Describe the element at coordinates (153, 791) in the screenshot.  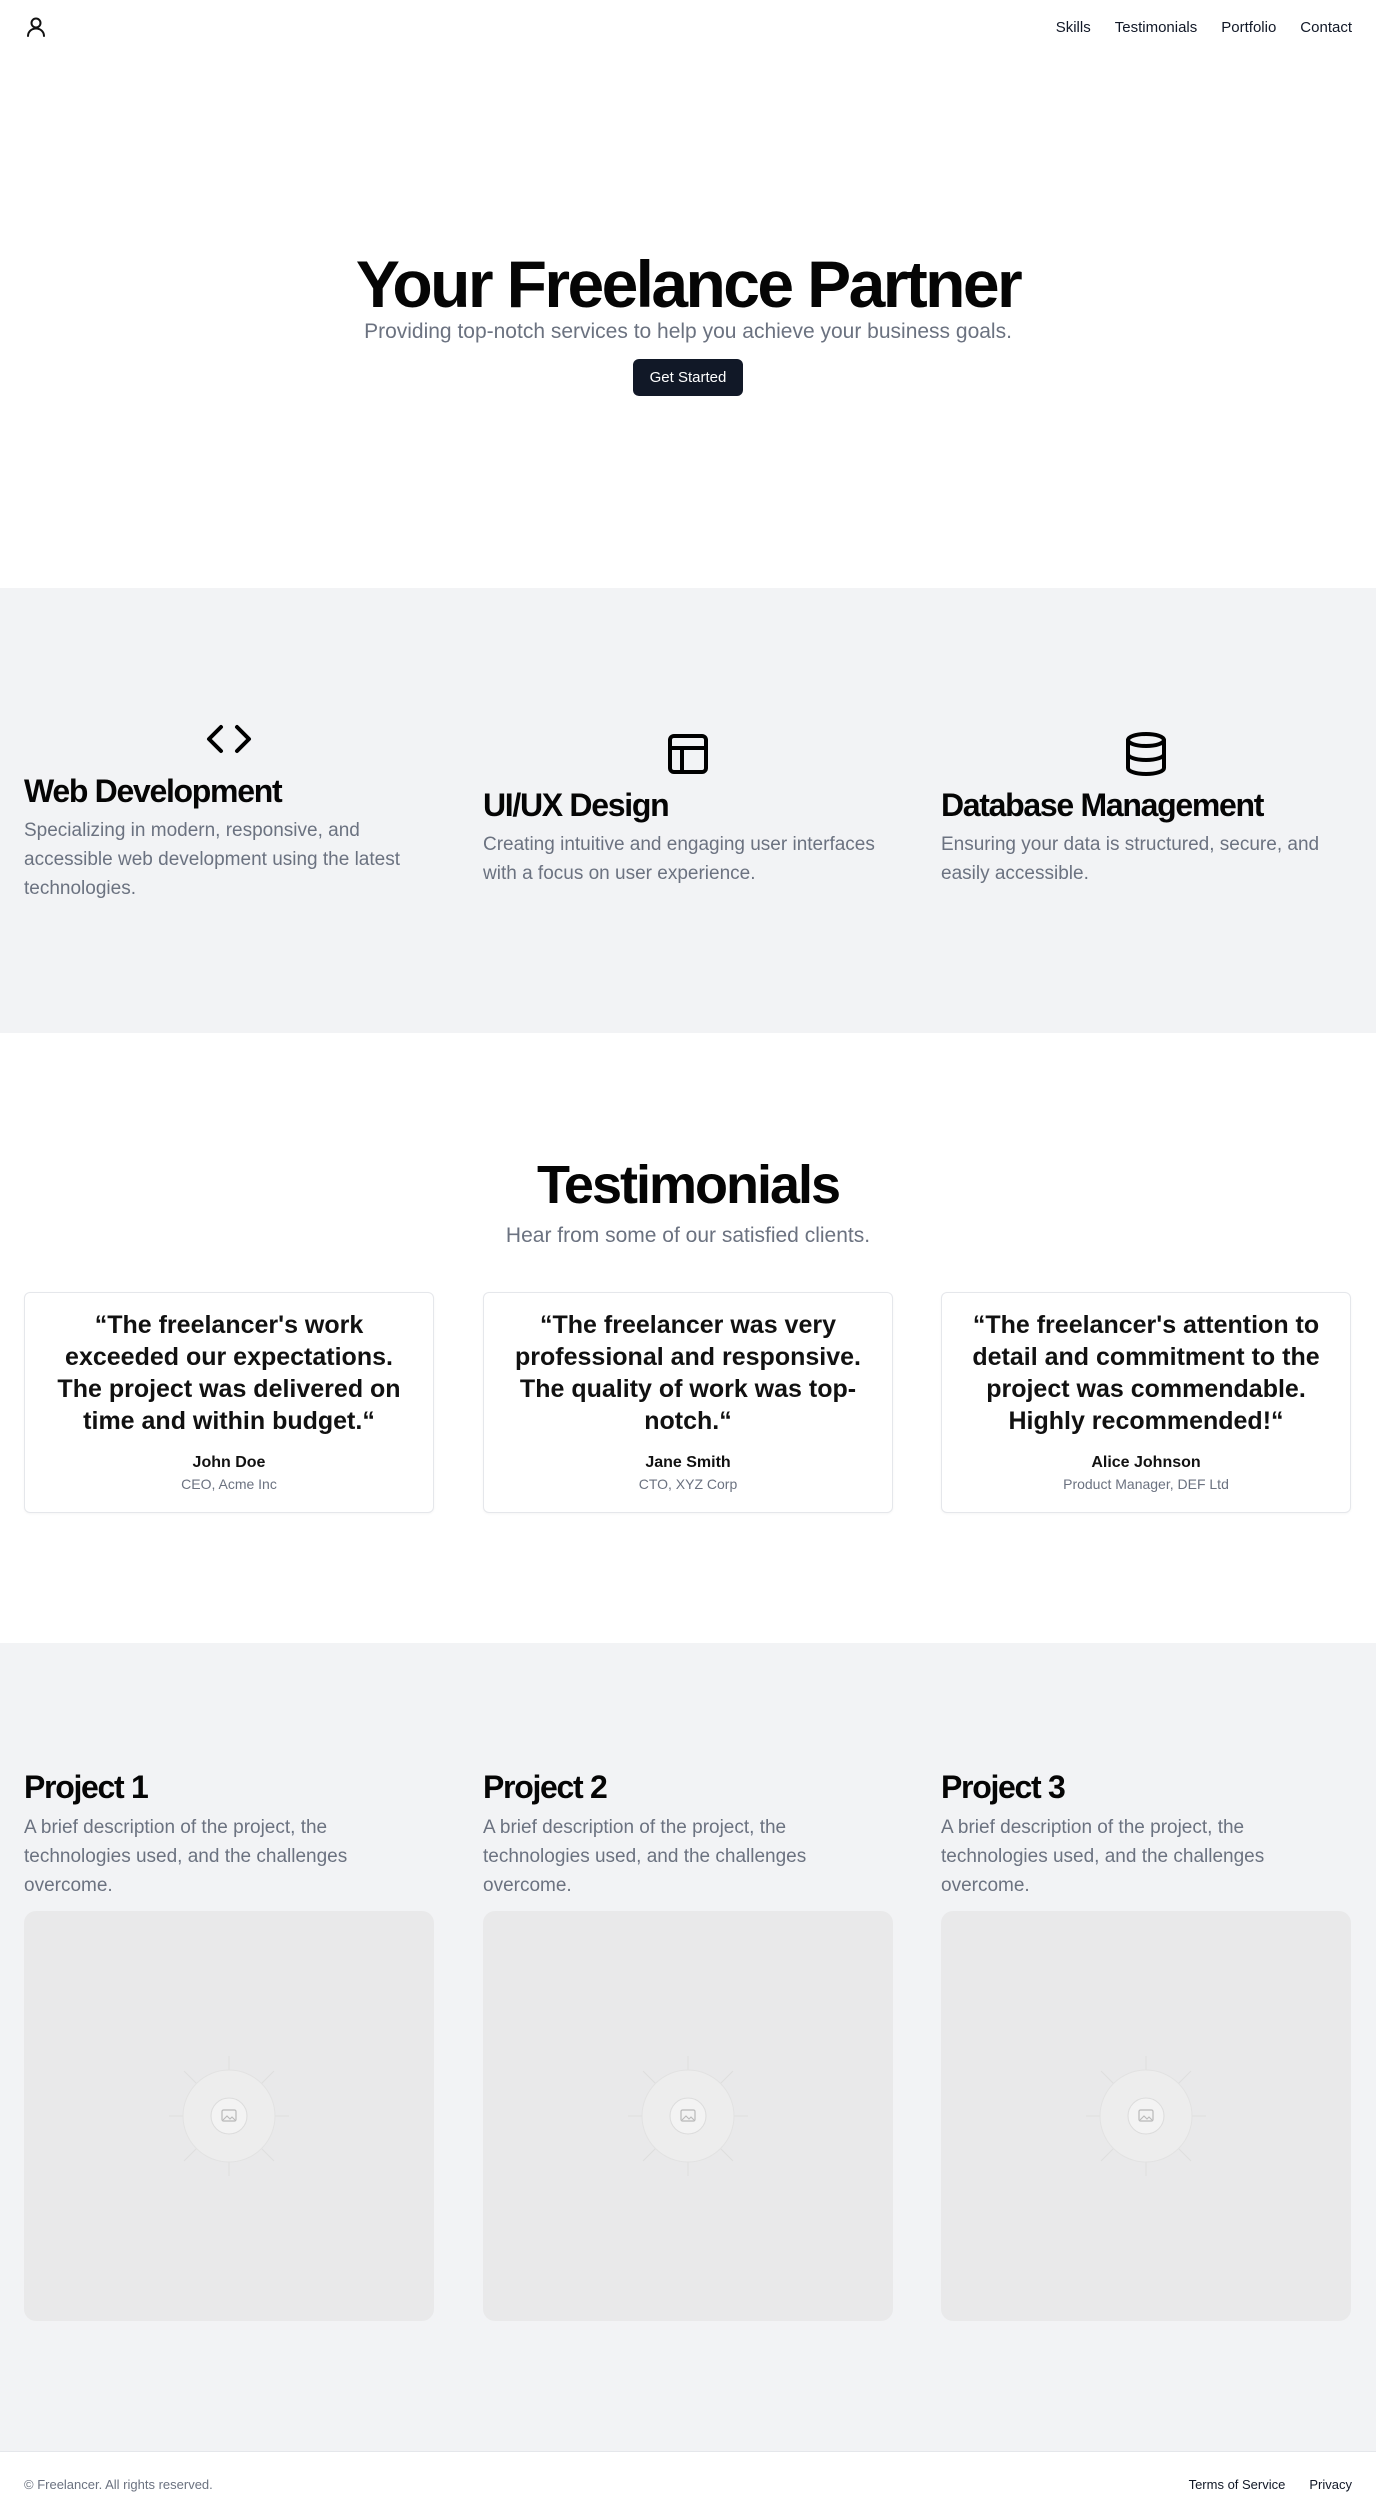
I see `skill-title: Web Development` at that location.